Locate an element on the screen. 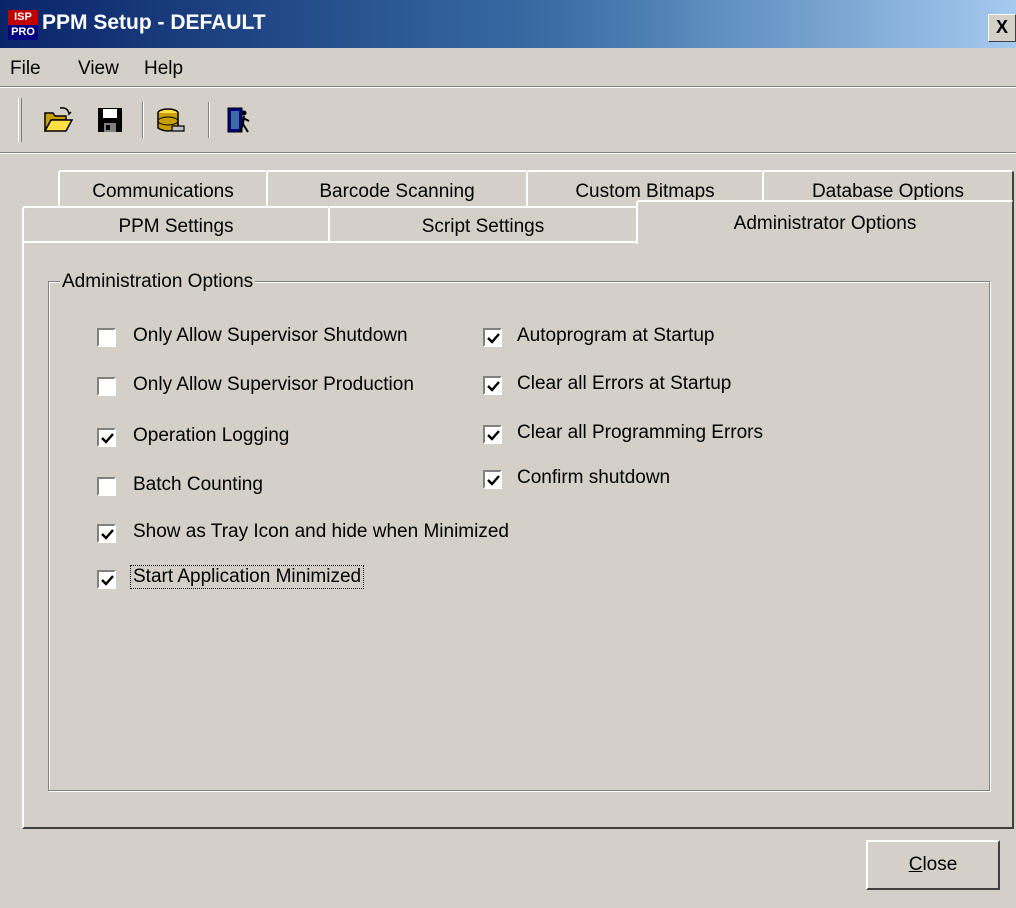 This screenshot has height=908, width=1016. close-button: Close is located at coordinates (933, 865).